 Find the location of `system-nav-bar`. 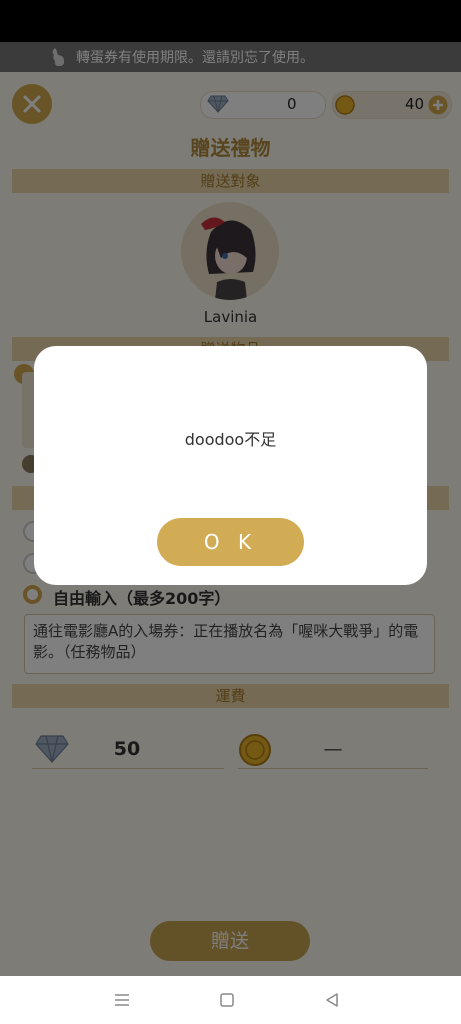

system-nav-bar is located at coordinates (230, 1000).